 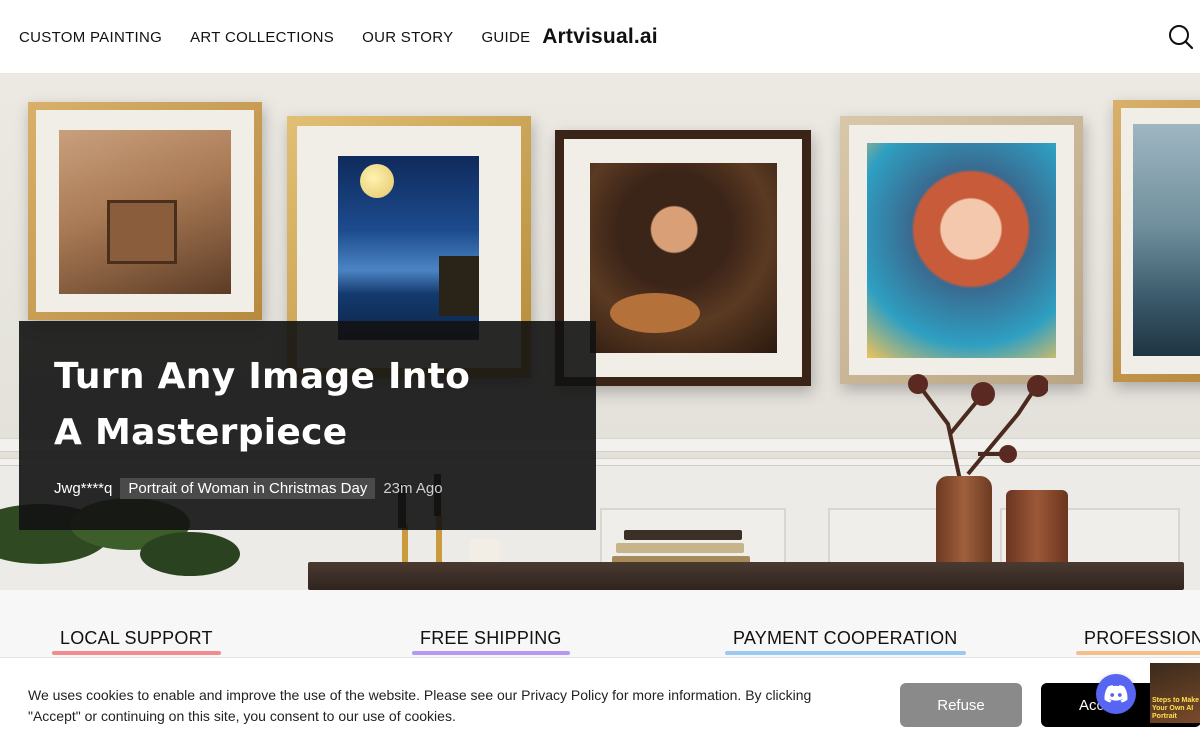 What do you see at coordinates (845, 638) in the screenshot?
I see `feature-label: PAYMENT COOPERATION` at bounding box center [845, 638].